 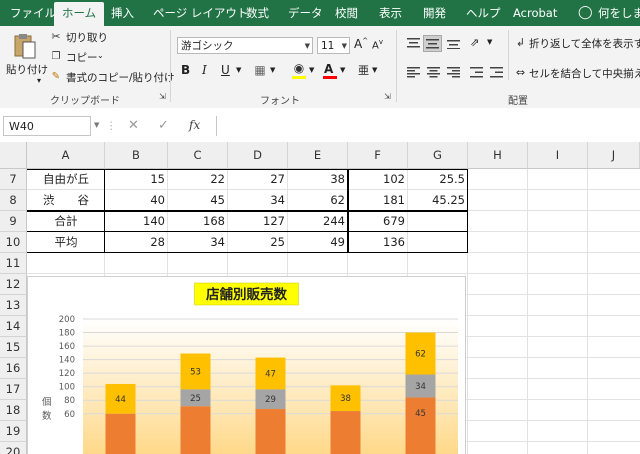 What do you see at coordinates (258, 242) in the screenshot?
I see `cell-d10: 25` at bounding box center [258, 242].